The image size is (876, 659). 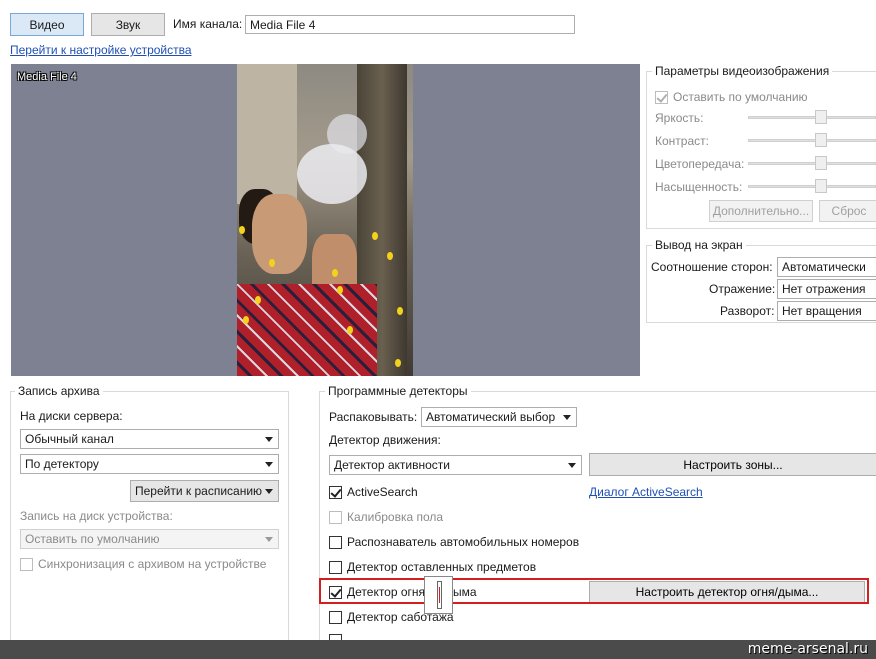 I want to click on contrast-label: Контраст:, so click(x=682, y=141).